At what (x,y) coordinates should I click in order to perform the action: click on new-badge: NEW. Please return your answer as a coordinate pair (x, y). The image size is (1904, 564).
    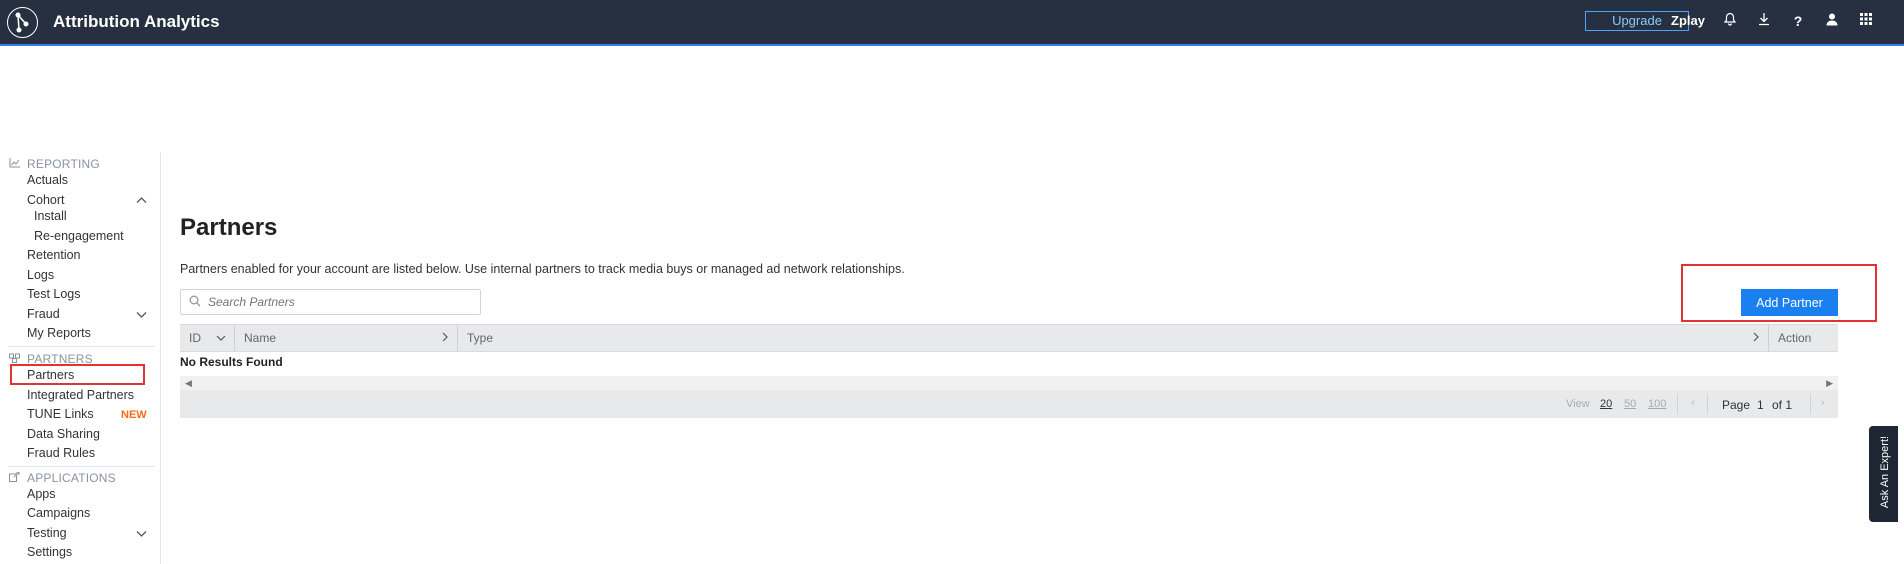
    Looking at the image, I should click on (134, 415).